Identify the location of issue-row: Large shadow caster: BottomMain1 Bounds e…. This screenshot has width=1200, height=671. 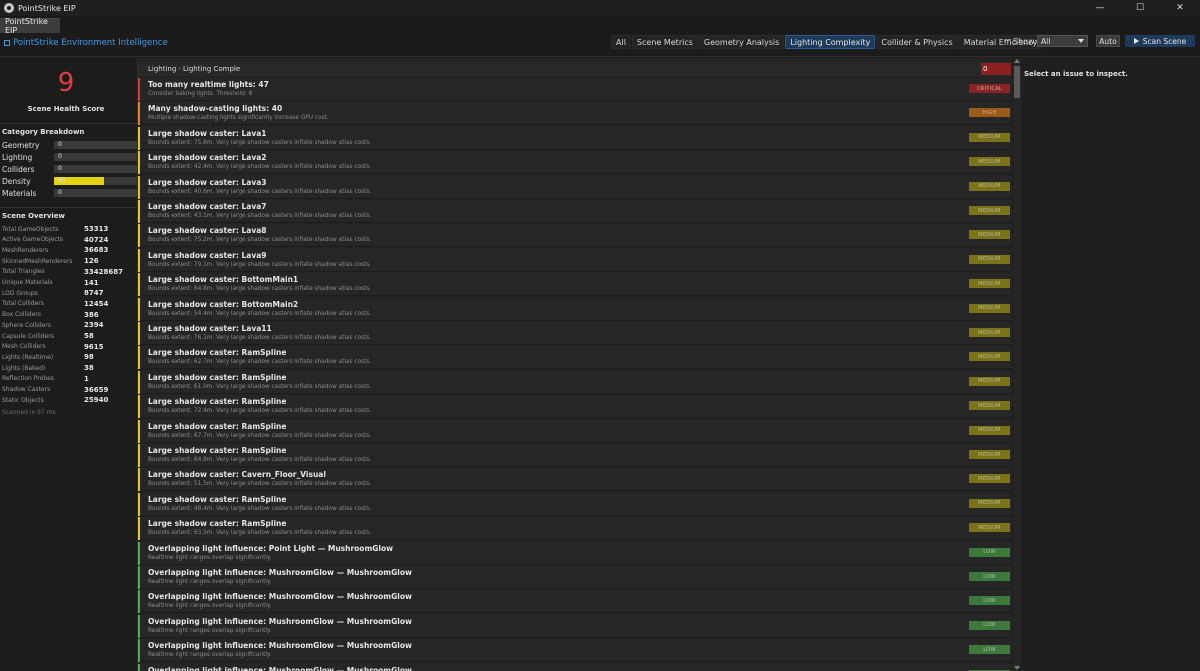
(575, 285).